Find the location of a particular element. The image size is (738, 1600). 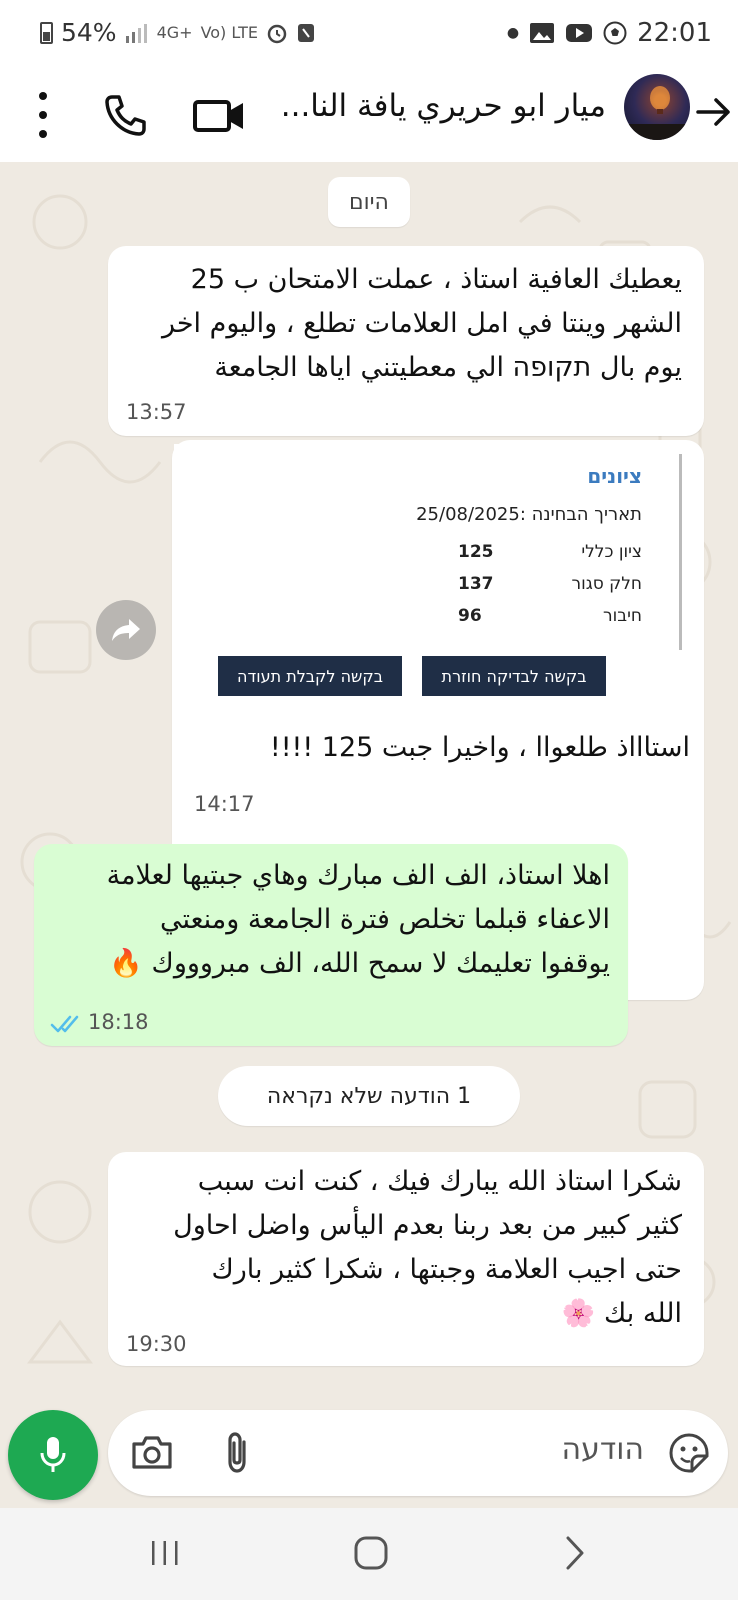

card-scrollbar is located at coordinates (680, 552).